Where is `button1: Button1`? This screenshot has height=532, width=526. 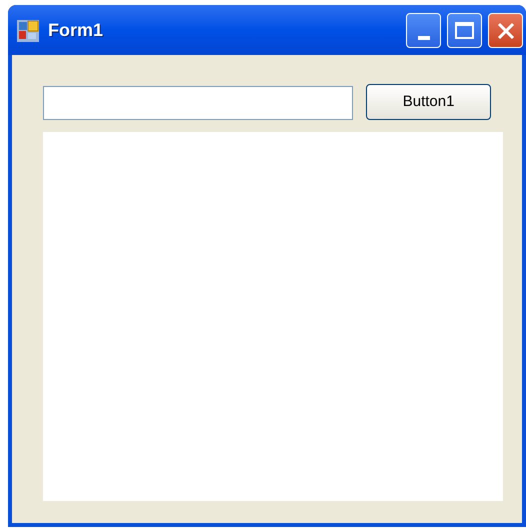
button1: Button1 is located at coordinates (428, 102).